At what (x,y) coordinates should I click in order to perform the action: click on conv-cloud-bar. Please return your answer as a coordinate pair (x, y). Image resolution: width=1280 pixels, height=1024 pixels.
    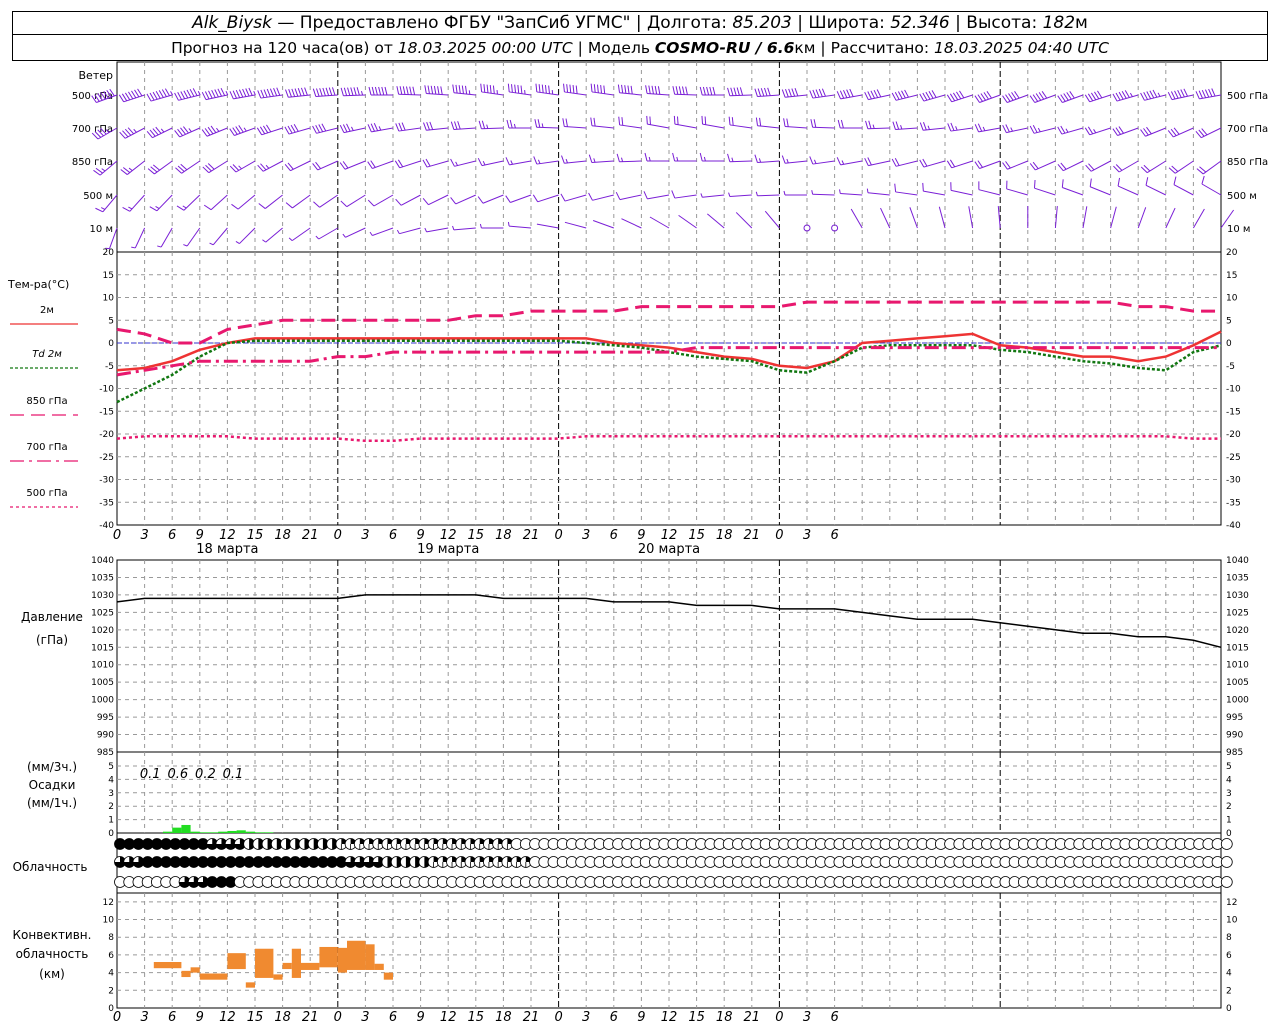
    Looking at the image, I should click on (356, 955).